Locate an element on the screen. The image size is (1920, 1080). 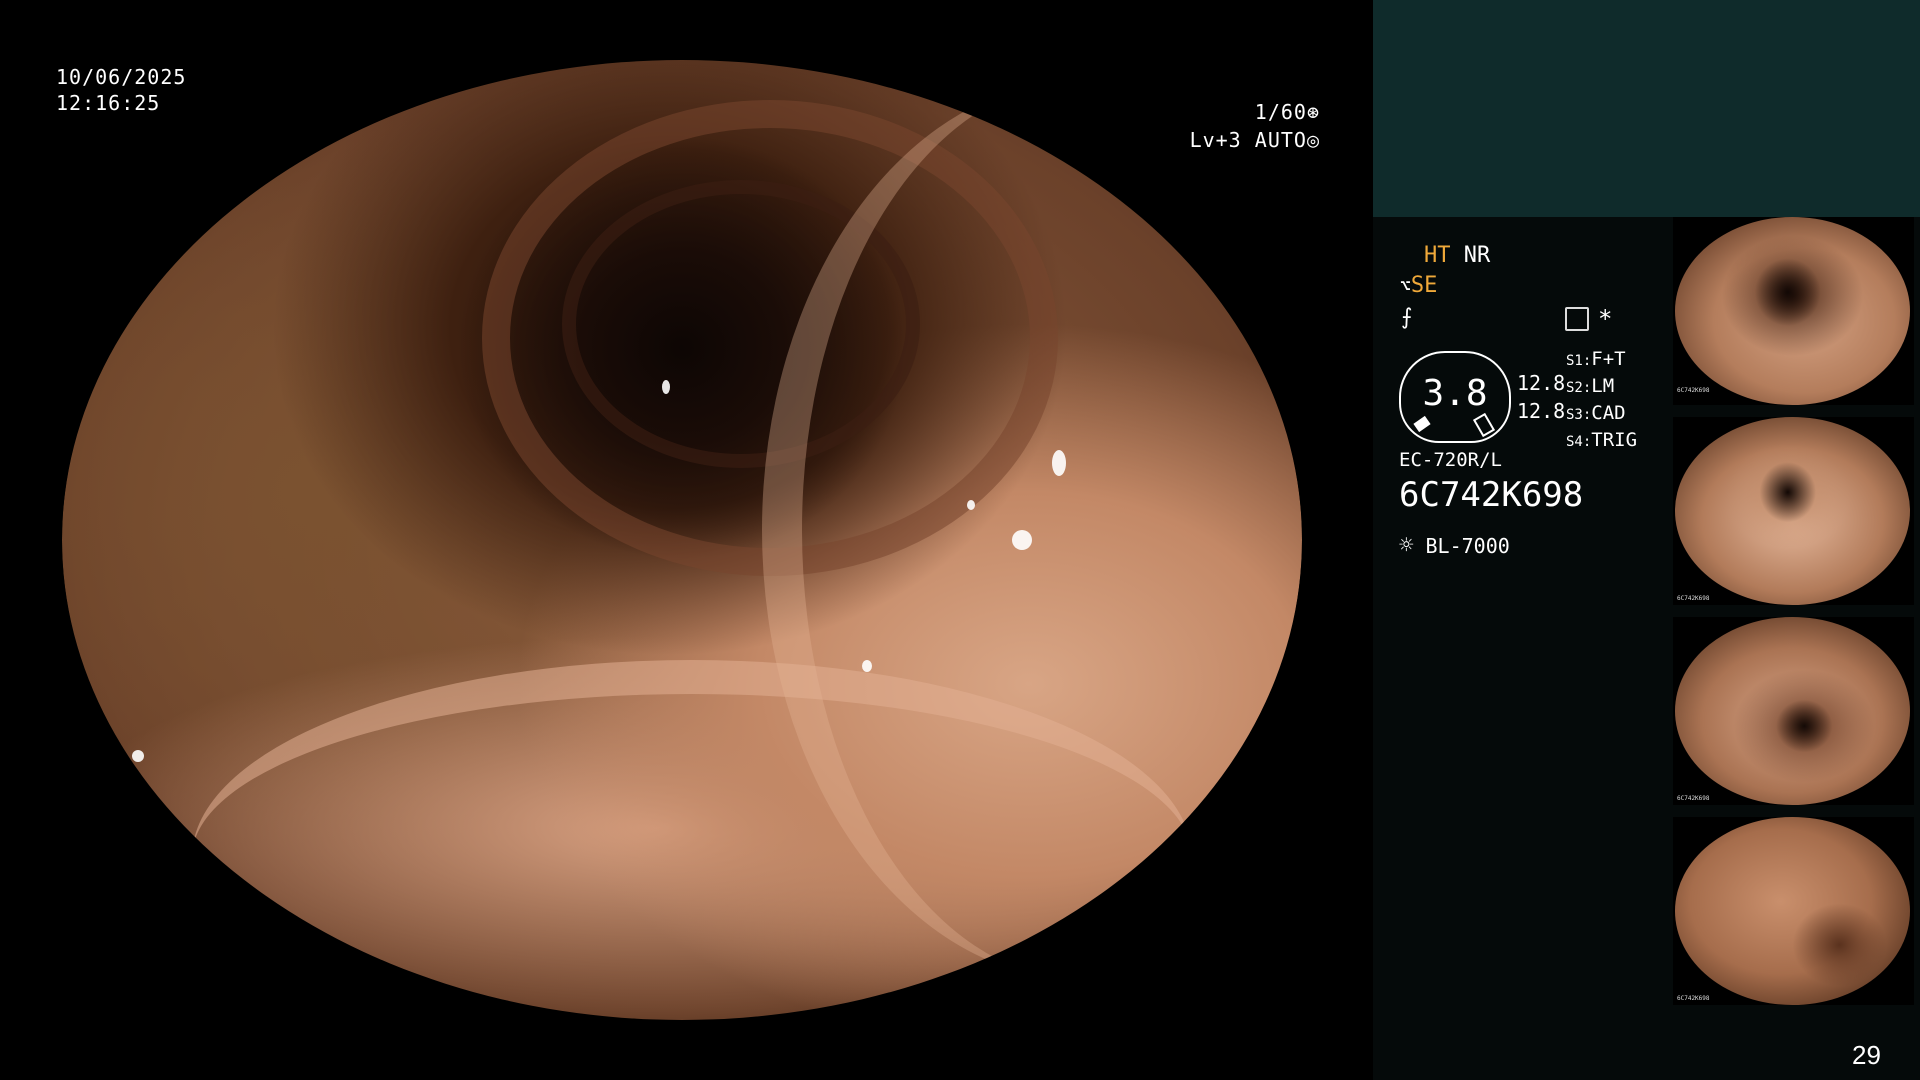
s3-value: CAD is located at coordinates (1608, 413).